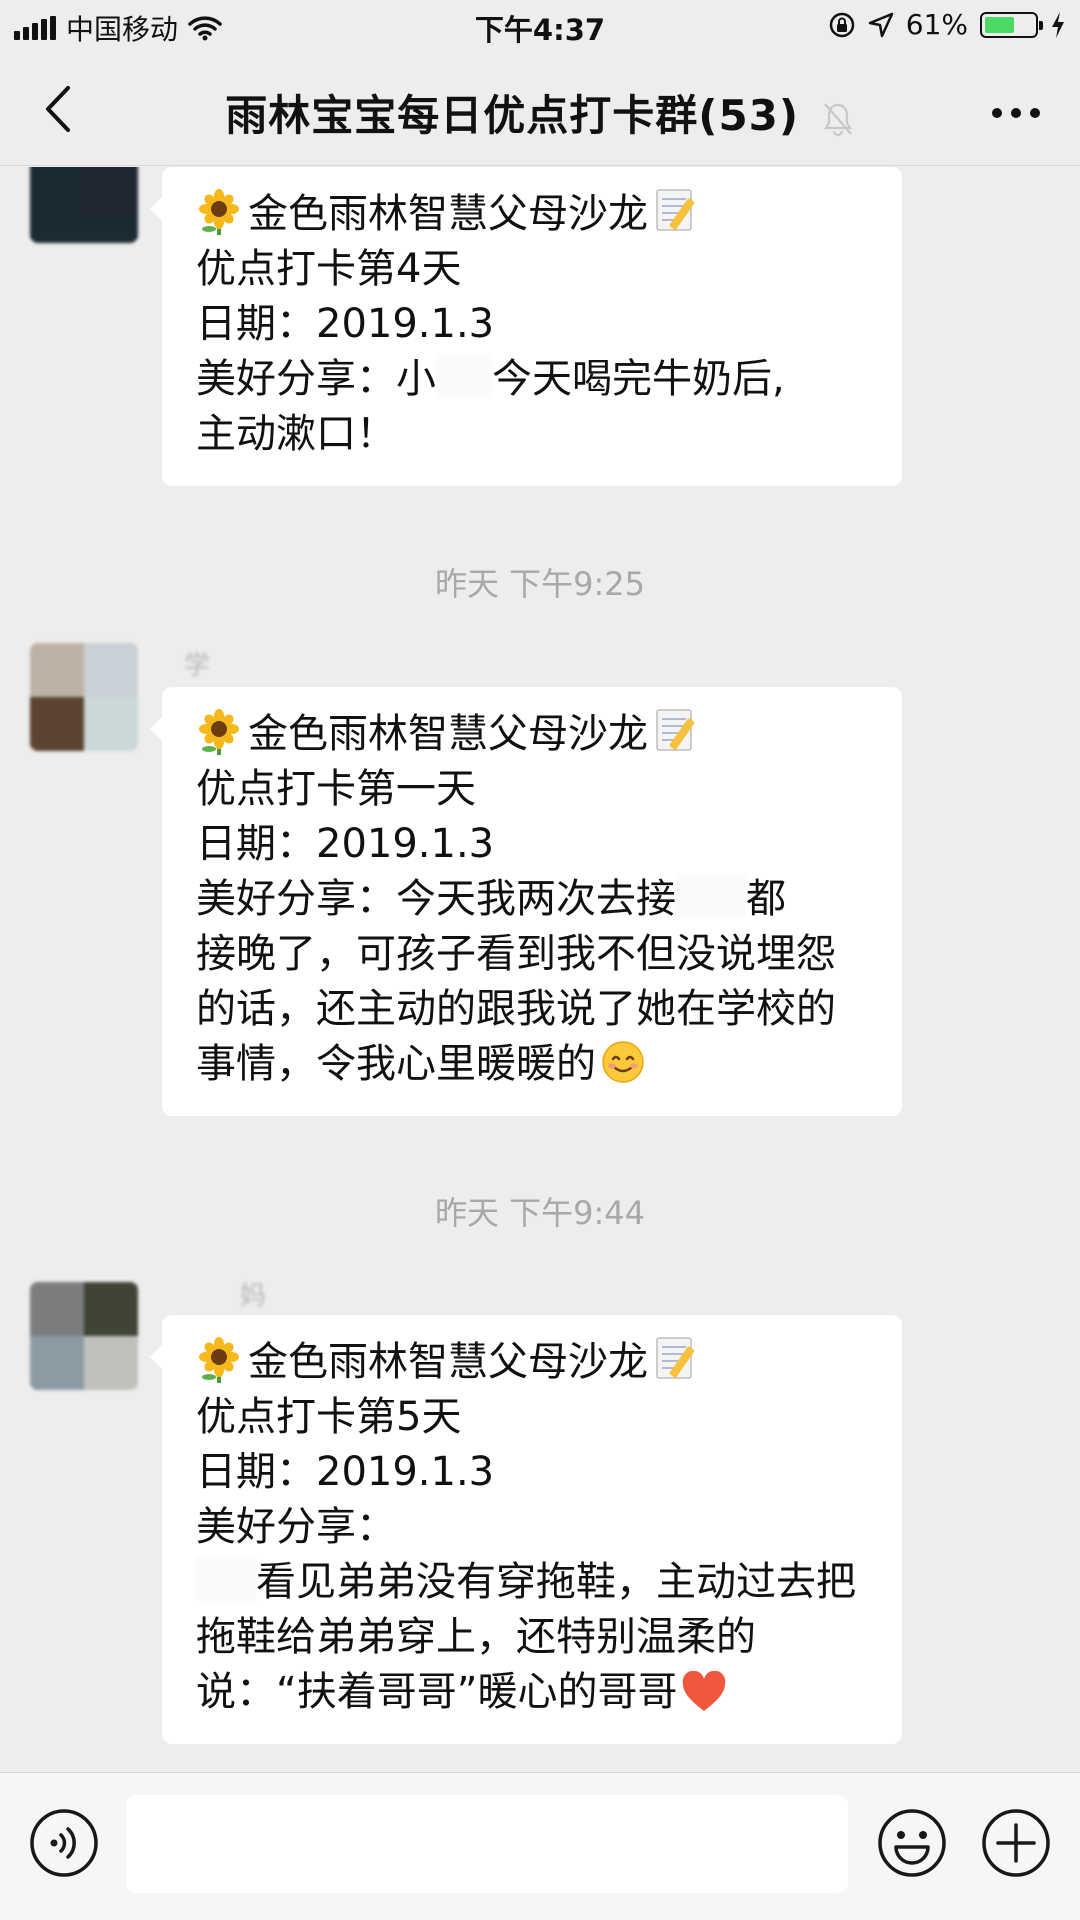 The width and height of the screenshot is (1080, 1920). Describe the element at coordinates (1016, 113) in the screenshot. I see `more-icon` at that location.